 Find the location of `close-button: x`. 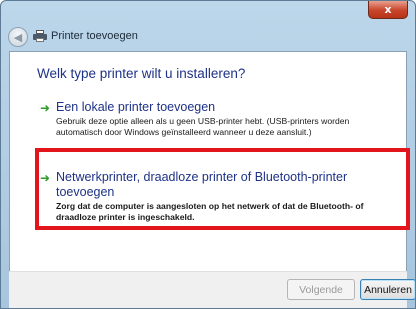

close-button: x is located at coordinates (388, 10).